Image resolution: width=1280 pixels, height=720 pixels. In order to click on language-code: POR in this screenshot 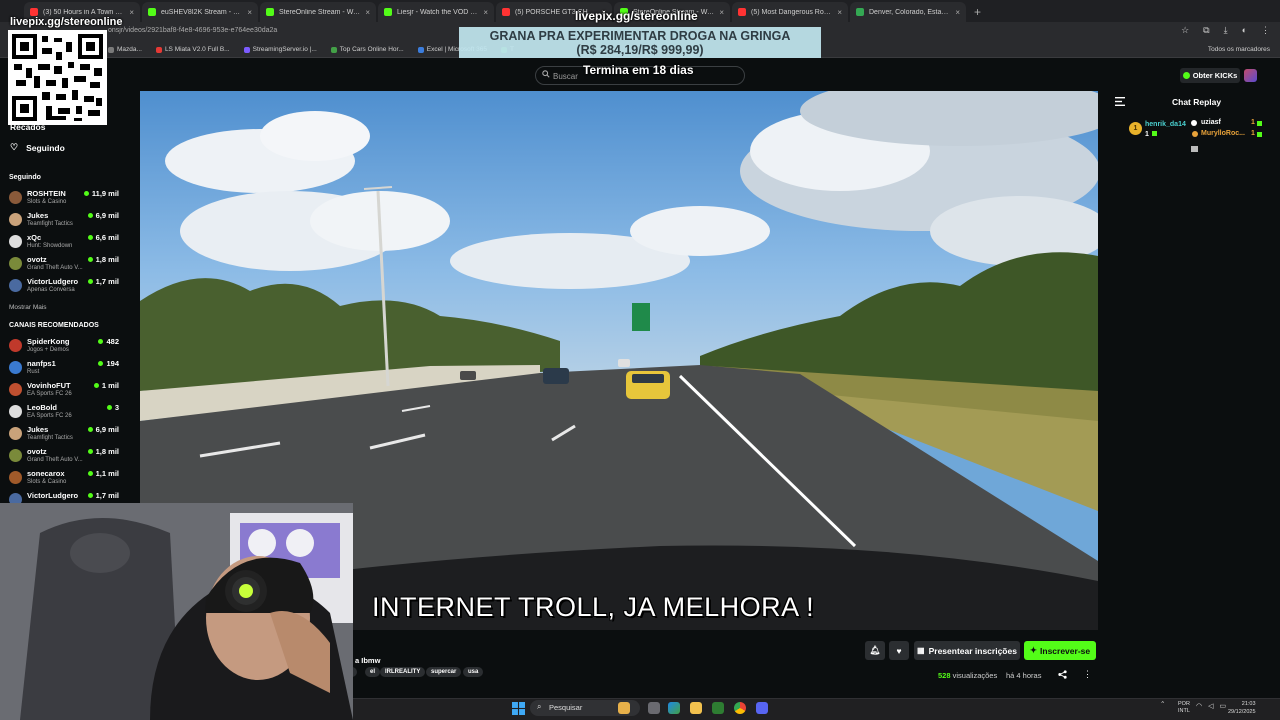, I will do `click(1184, 704)`.